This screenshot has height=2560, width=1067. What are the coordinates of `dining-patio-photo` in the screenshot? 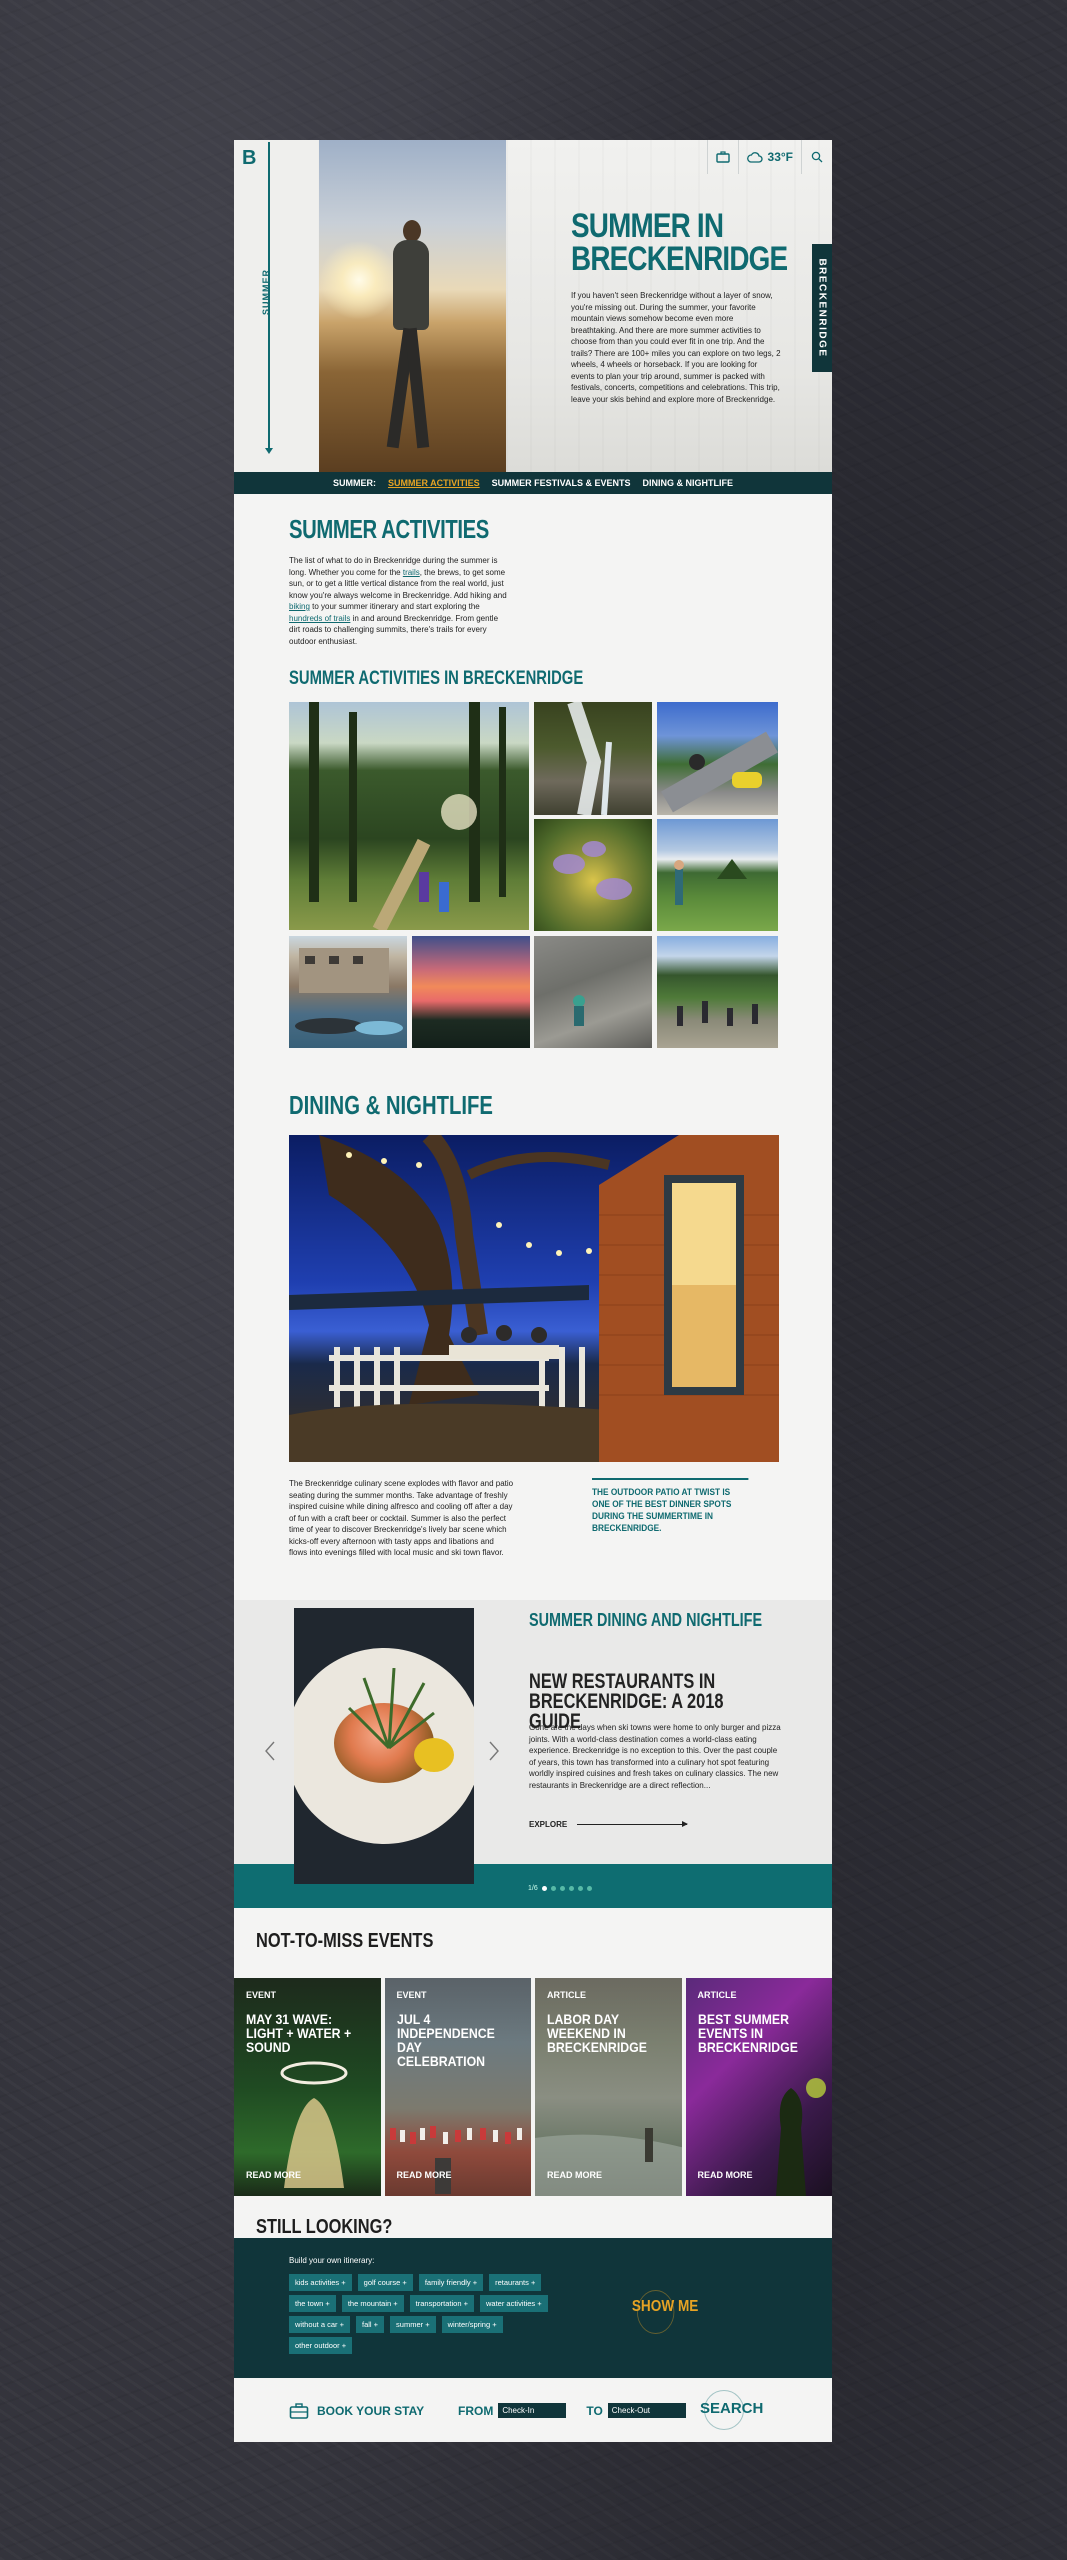 It's located at (534, 1298).